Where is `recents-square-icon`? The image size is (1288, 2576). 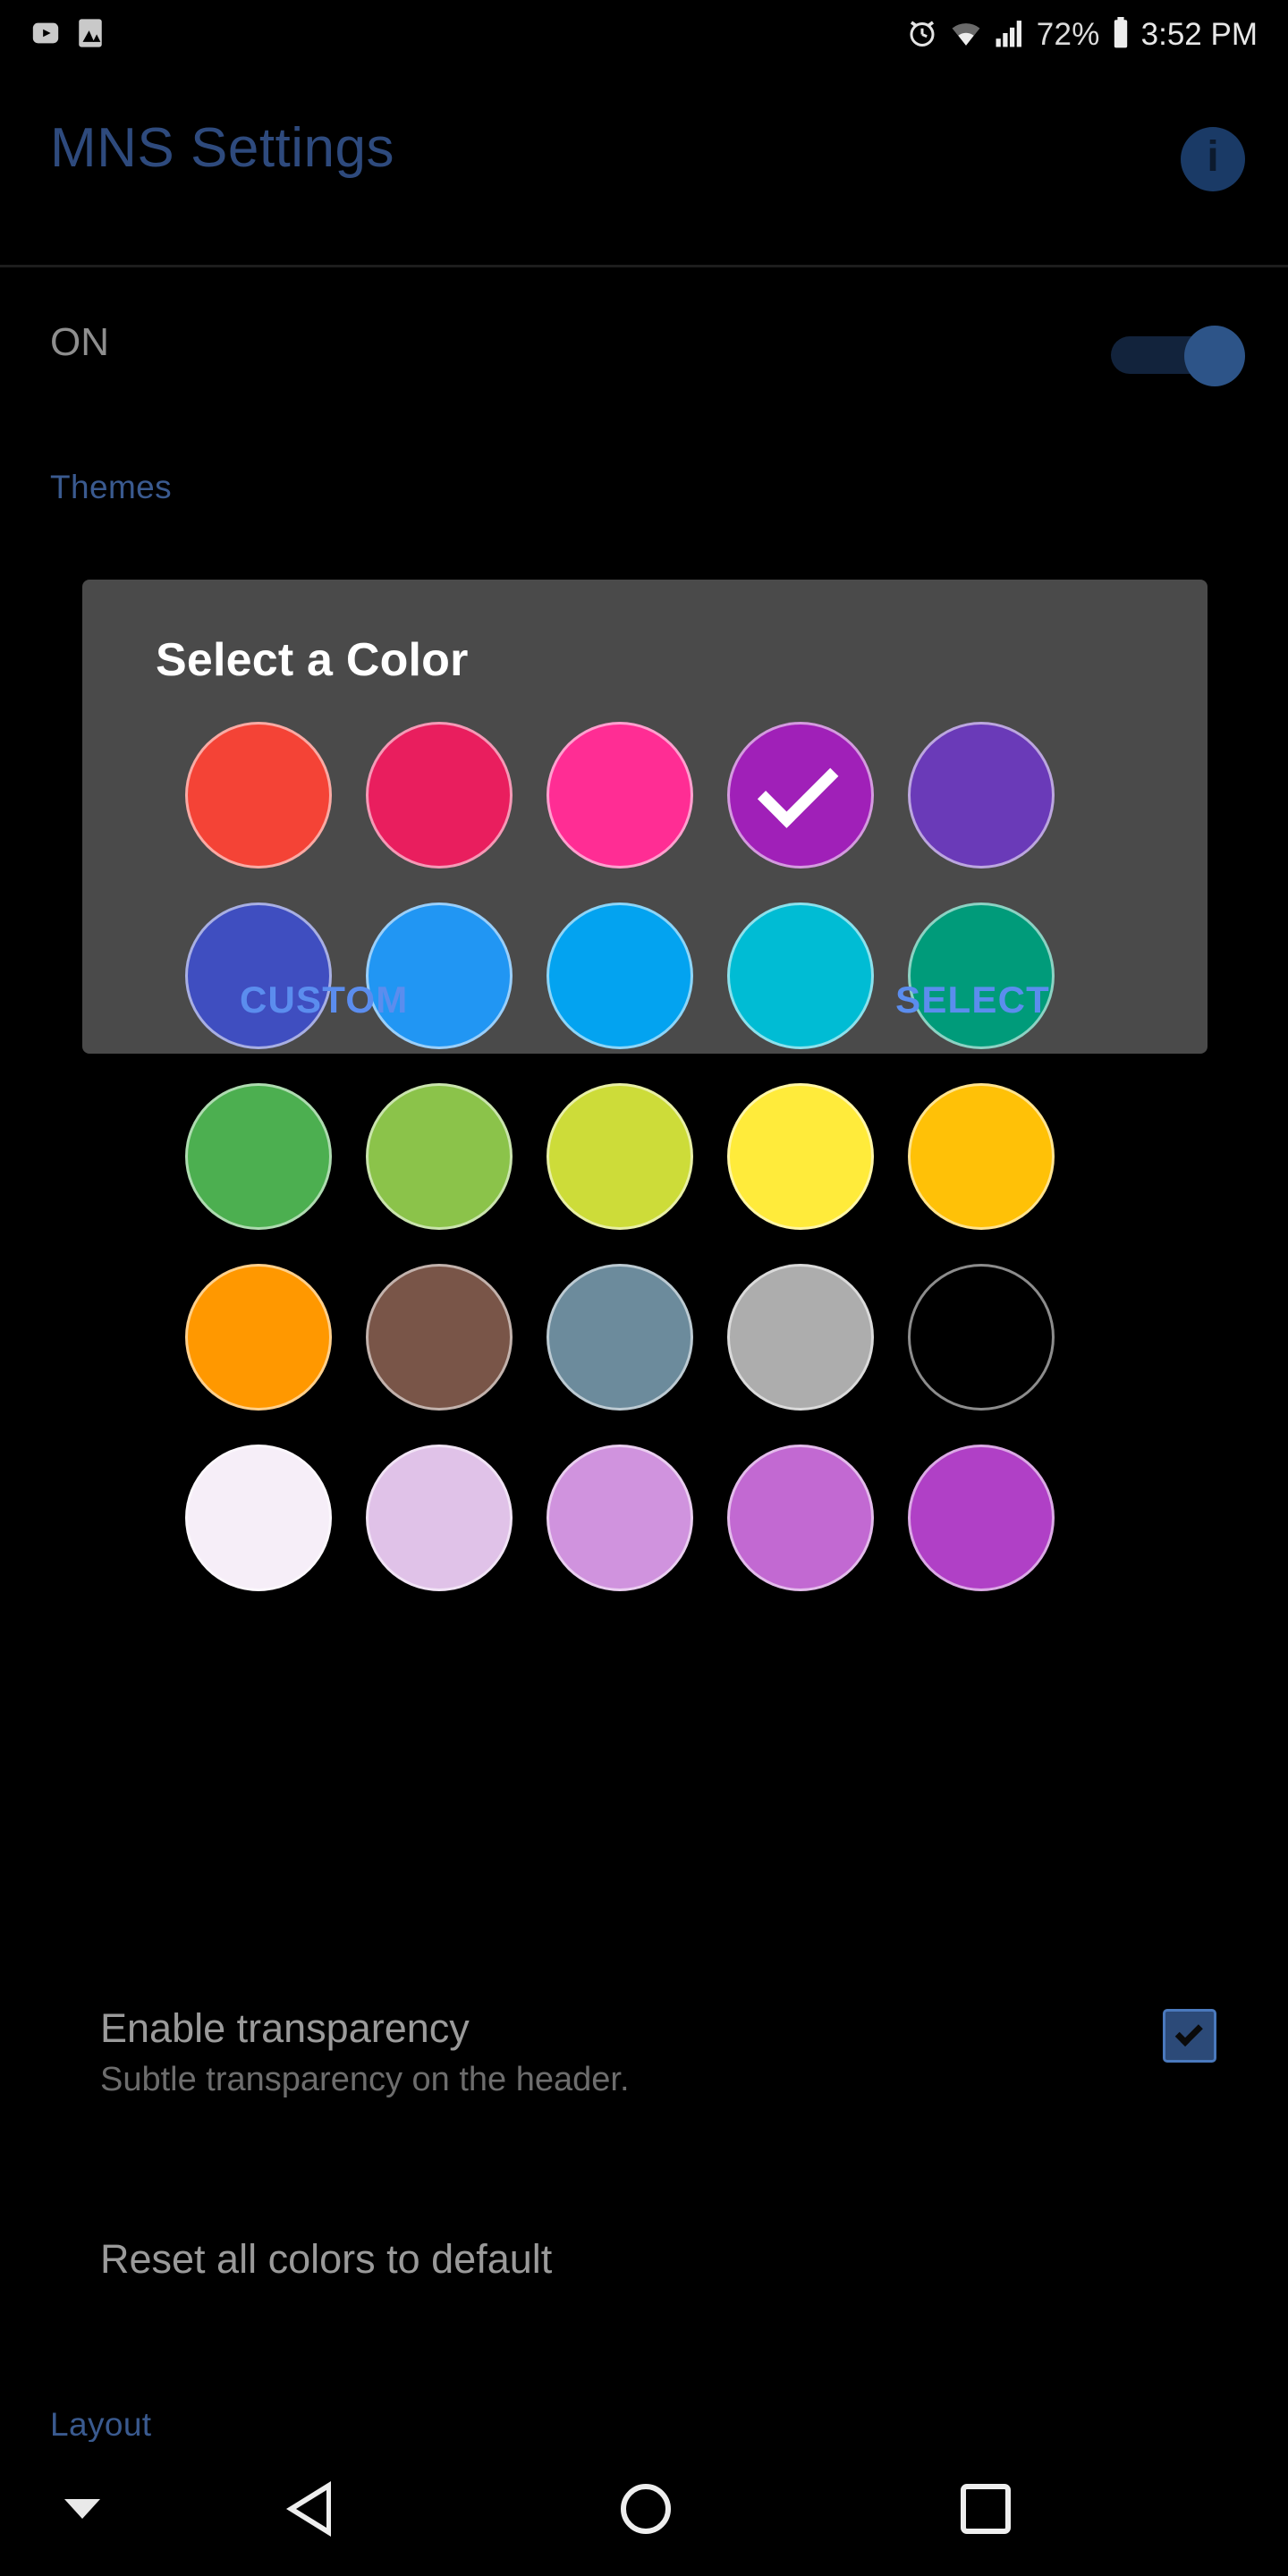
recents-square-icon is located at coordinates (986, 2509).